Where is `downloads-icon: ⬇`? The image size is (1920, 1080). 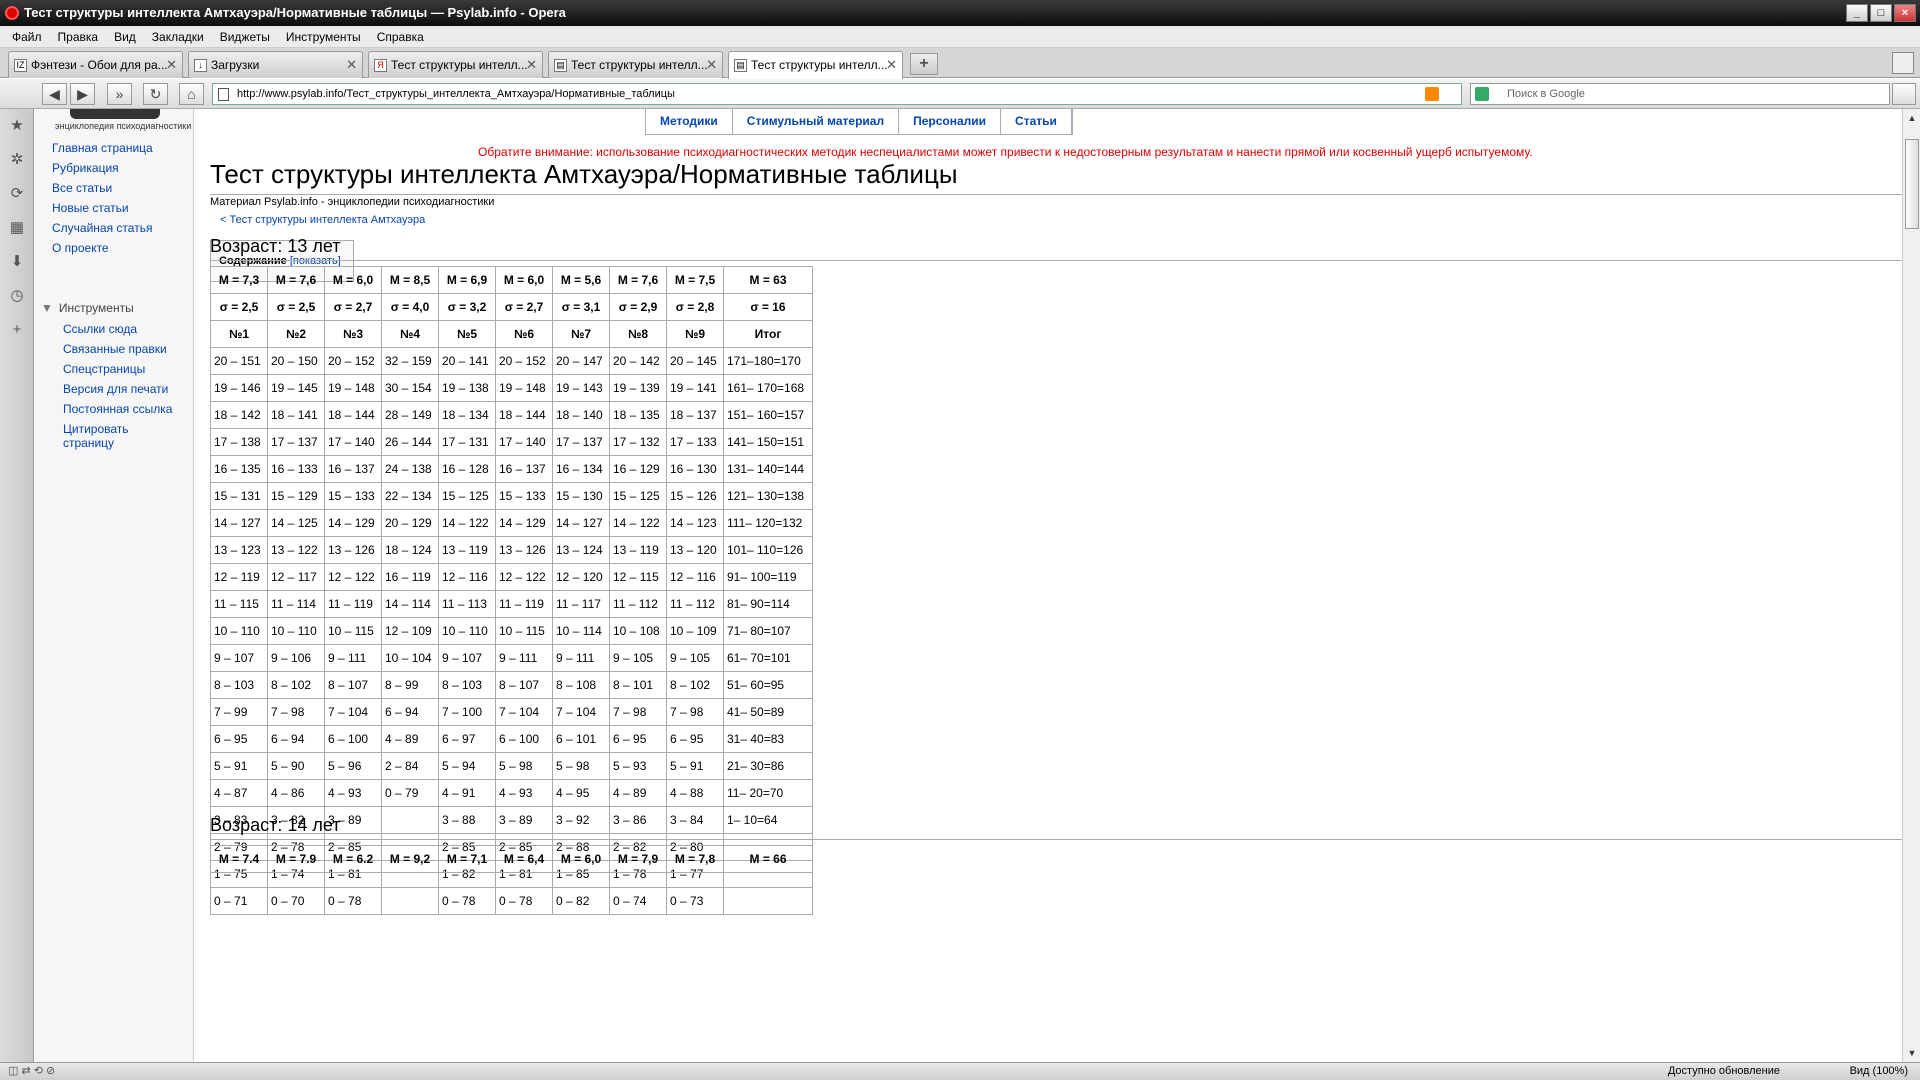 downloads-icon: ⬇ is located at coordinates (17, 262).